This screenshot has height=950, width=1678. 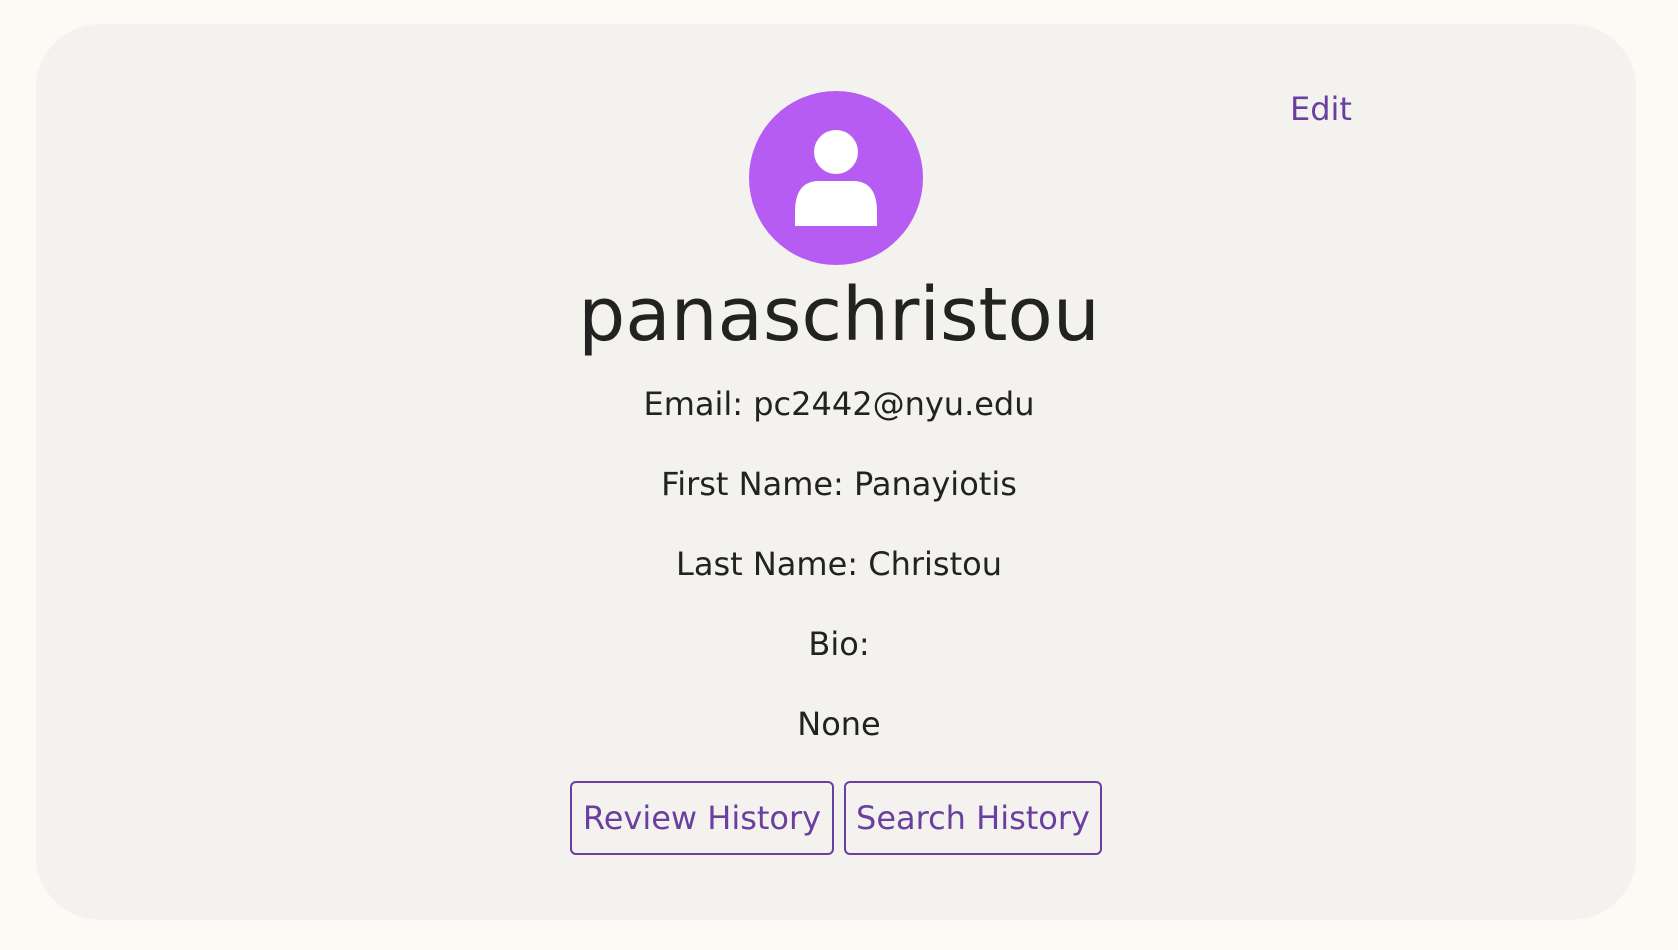 I want to click on review-history-button: Review History, so click(x=702, y=818).